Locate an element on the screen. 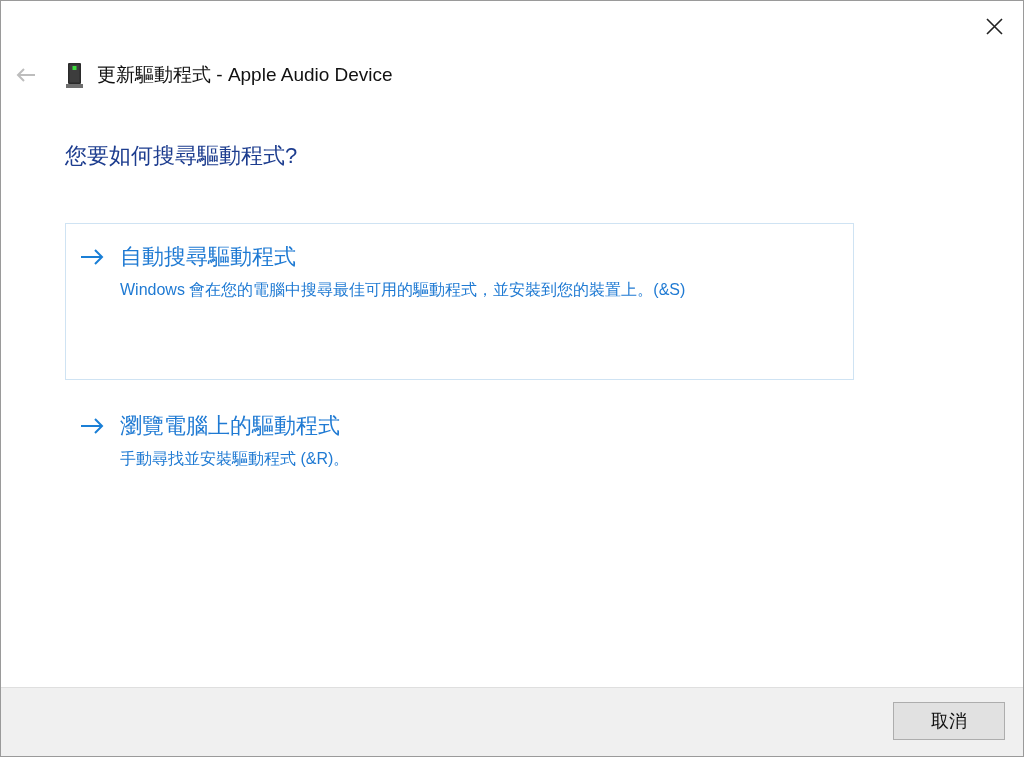  command-link-description: 手動尋找並安裝驅動程式 (&R)。 is located at coordinates (235, 459).